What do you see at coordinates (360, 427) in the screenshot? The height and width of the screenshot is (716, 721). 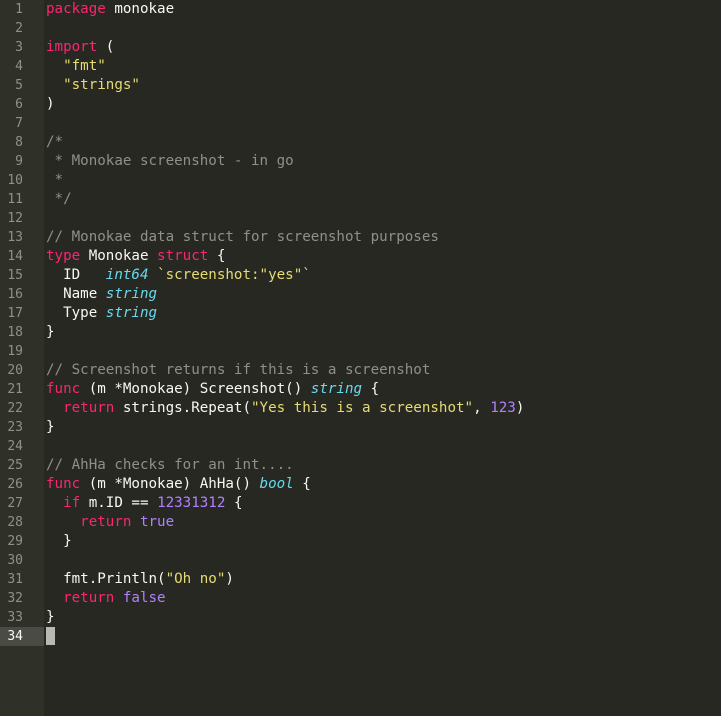 I see `code-line: 23}` at bounding box center [360, 427].